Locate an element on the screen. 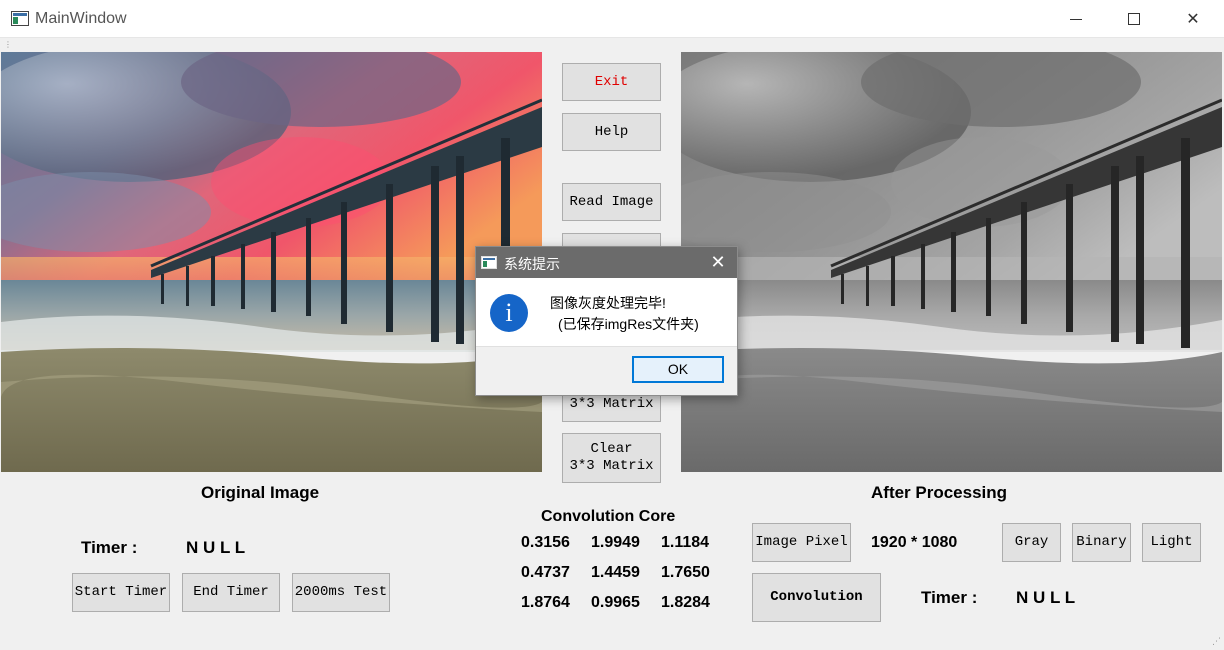 Image resolution: width=1224 pixels, height=650 pixels. minimize-button is located at coordinates (1076, 19).